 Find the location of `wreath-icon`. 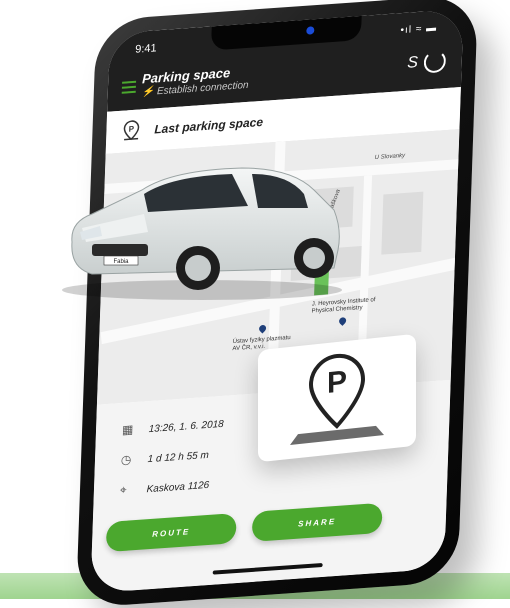

wreath-icon is located at coordinates (435, 61).